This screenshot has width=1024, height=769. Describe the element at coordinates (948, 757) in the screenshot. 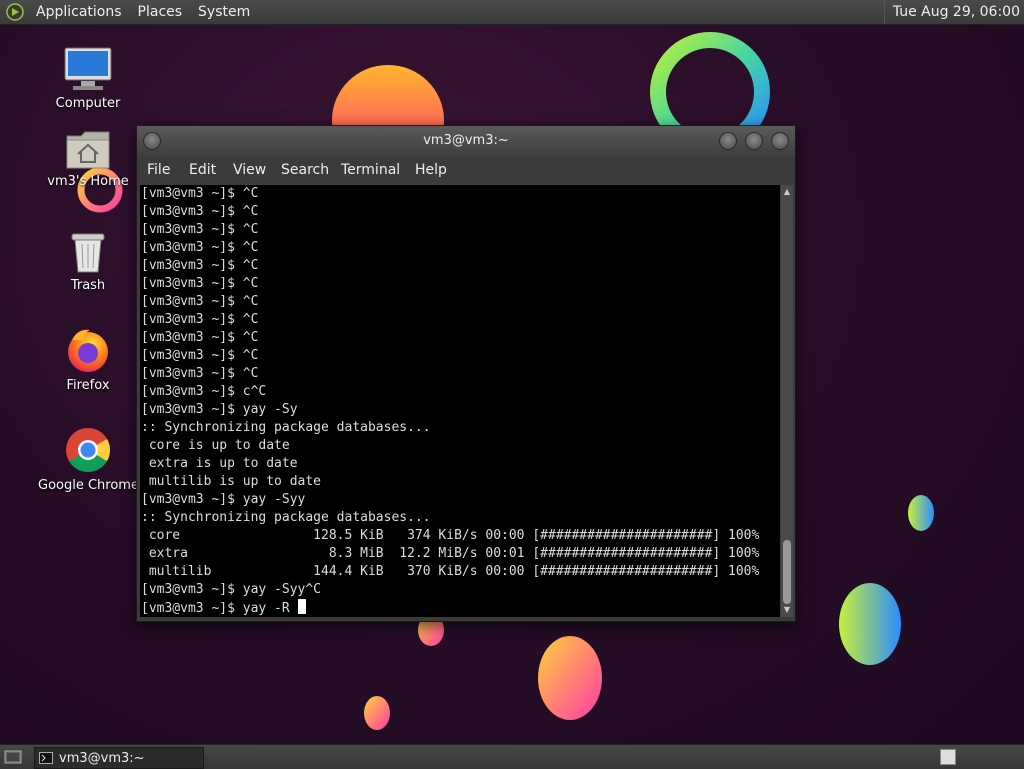

I see `workspace-switcher` at that location.